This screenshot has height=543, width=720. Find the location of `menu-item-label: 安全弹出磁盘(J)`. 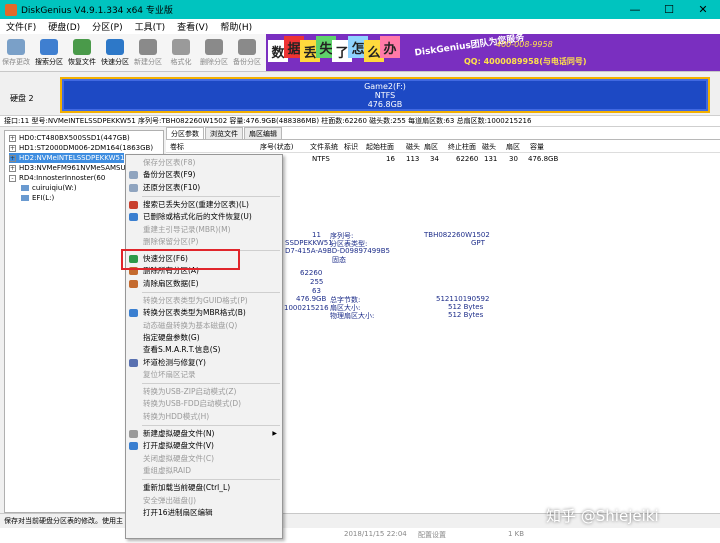

menu-item-label: 安全弹出磁盘(J) is located at coordinates (169, 500).